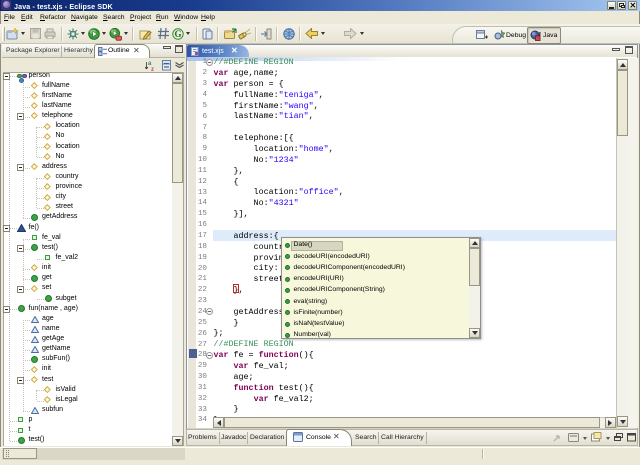 The width and height of the screenshot is (640, 465). What do you see at coordinates (152, 69) in the screenshot?
I see `svg-text: z` at bounding box center [152, 69].